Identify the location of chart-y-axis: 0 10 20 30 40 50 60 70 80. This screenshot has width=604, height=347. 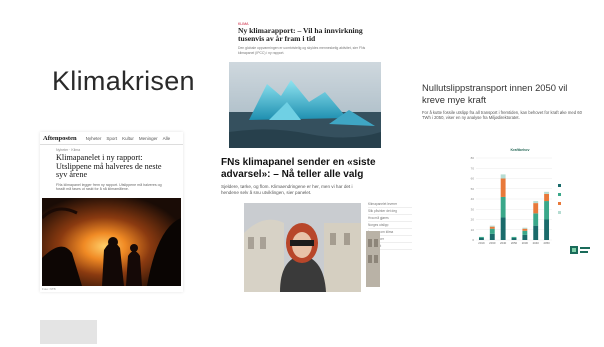
(473, 199).